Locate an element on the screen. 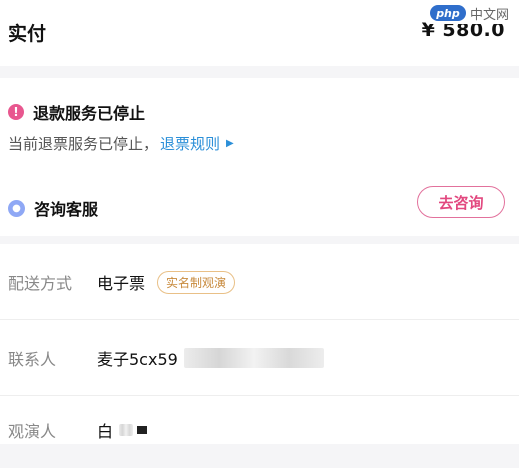  refund-description: 当前退票服务已停止， 退票规则 ▶ is located at coordinates (121, 143).